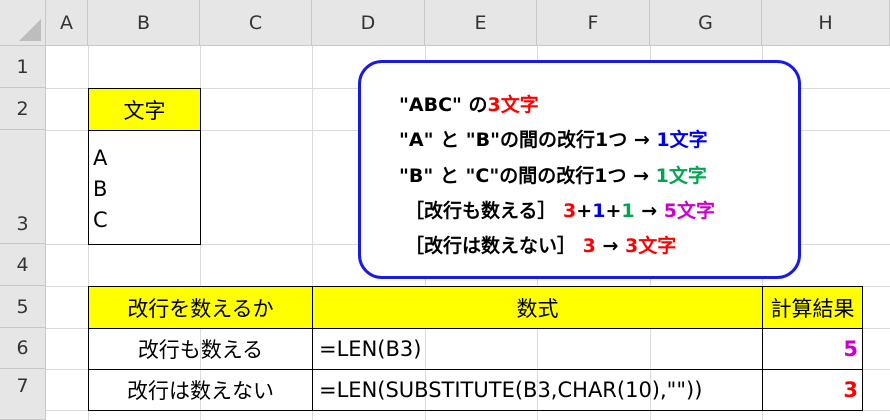  I want to click on note-line-4-num1: 3, so click(570, 211).